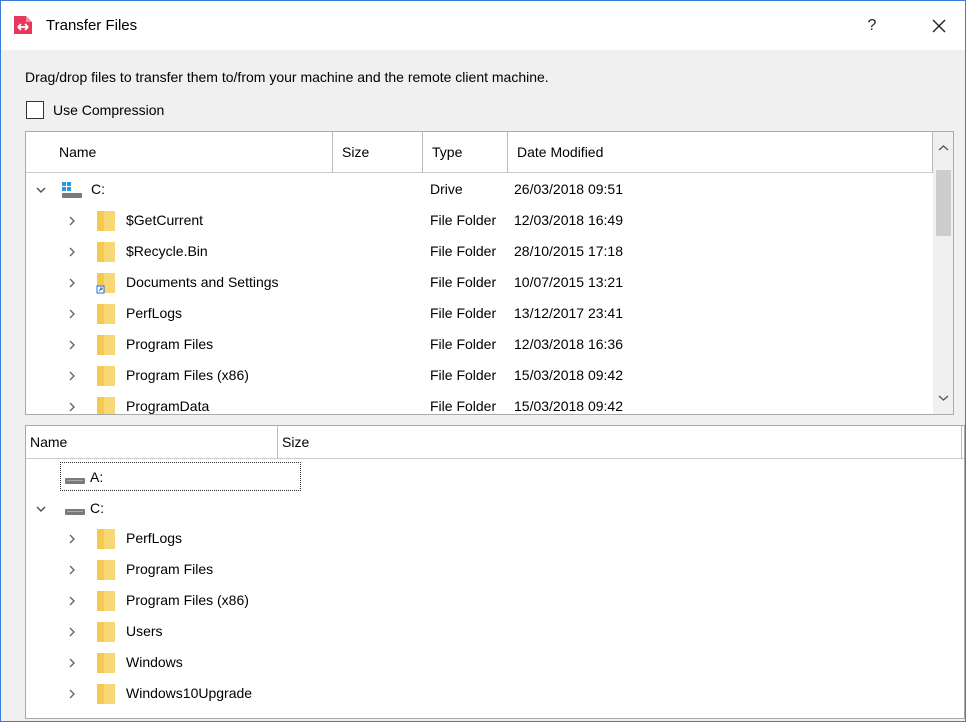  Describe the element at coordinates (72, 190) in the screenshot. I see `windows-drive-icon` at that location.